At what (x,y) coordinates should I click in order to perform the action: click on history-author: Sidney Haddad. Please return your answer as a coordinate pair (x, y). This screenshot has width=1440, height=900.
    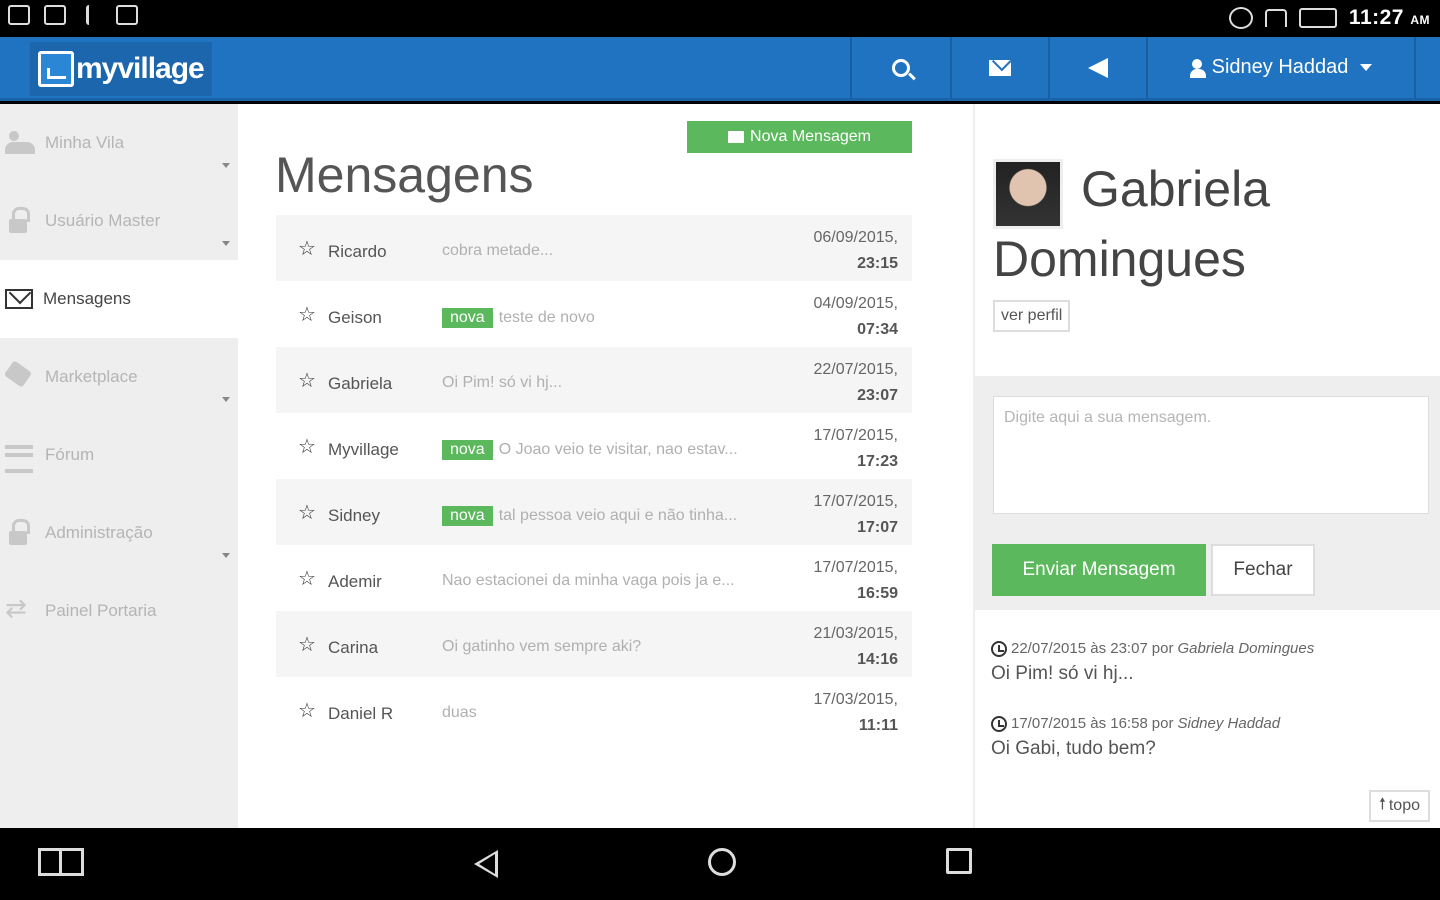
    Looking at the image, I should click on (1229, 723).